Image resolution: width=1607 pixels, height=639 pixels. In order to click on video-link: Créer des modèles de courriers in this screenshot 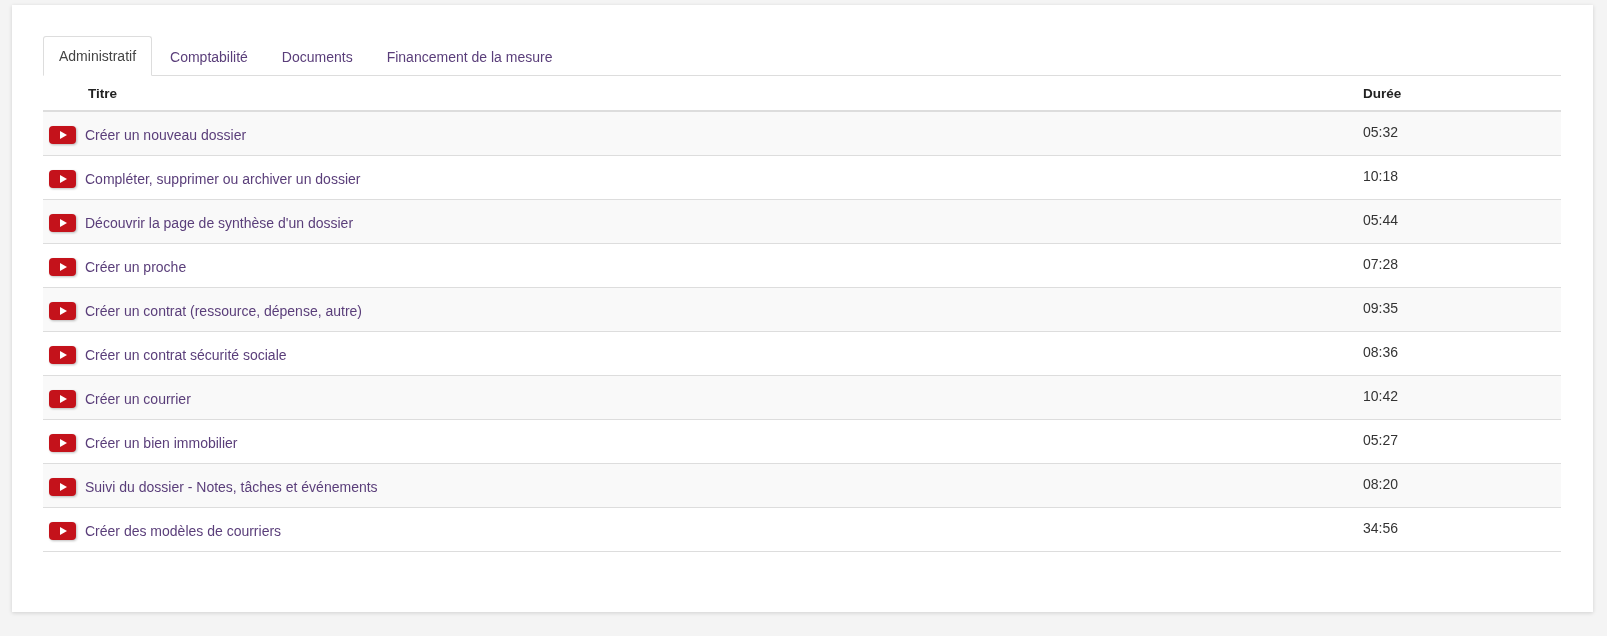, I will do `click(183, 531)`.